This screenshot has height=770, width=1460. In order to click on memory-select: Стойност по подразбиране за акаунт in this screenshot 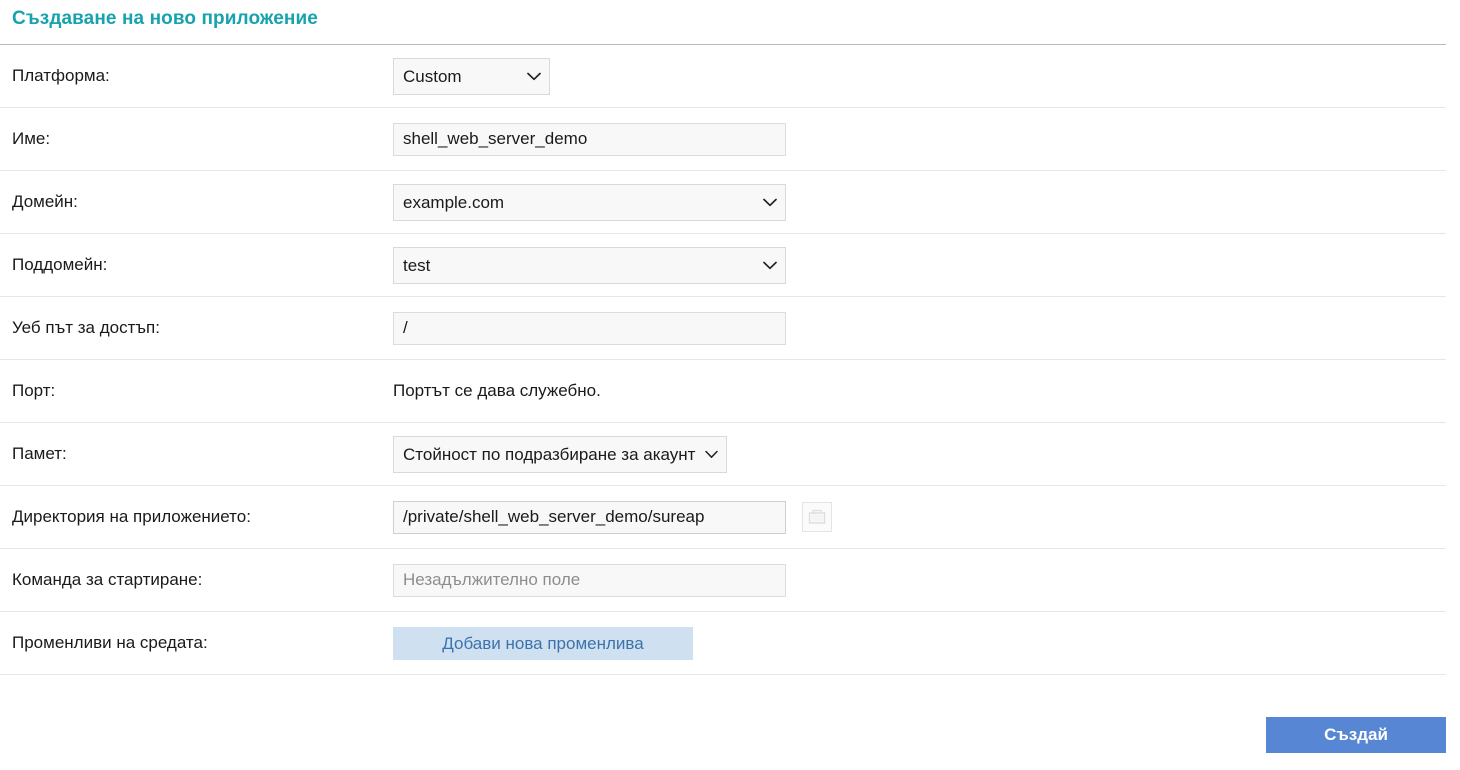, I will do `click(560, 454)`.